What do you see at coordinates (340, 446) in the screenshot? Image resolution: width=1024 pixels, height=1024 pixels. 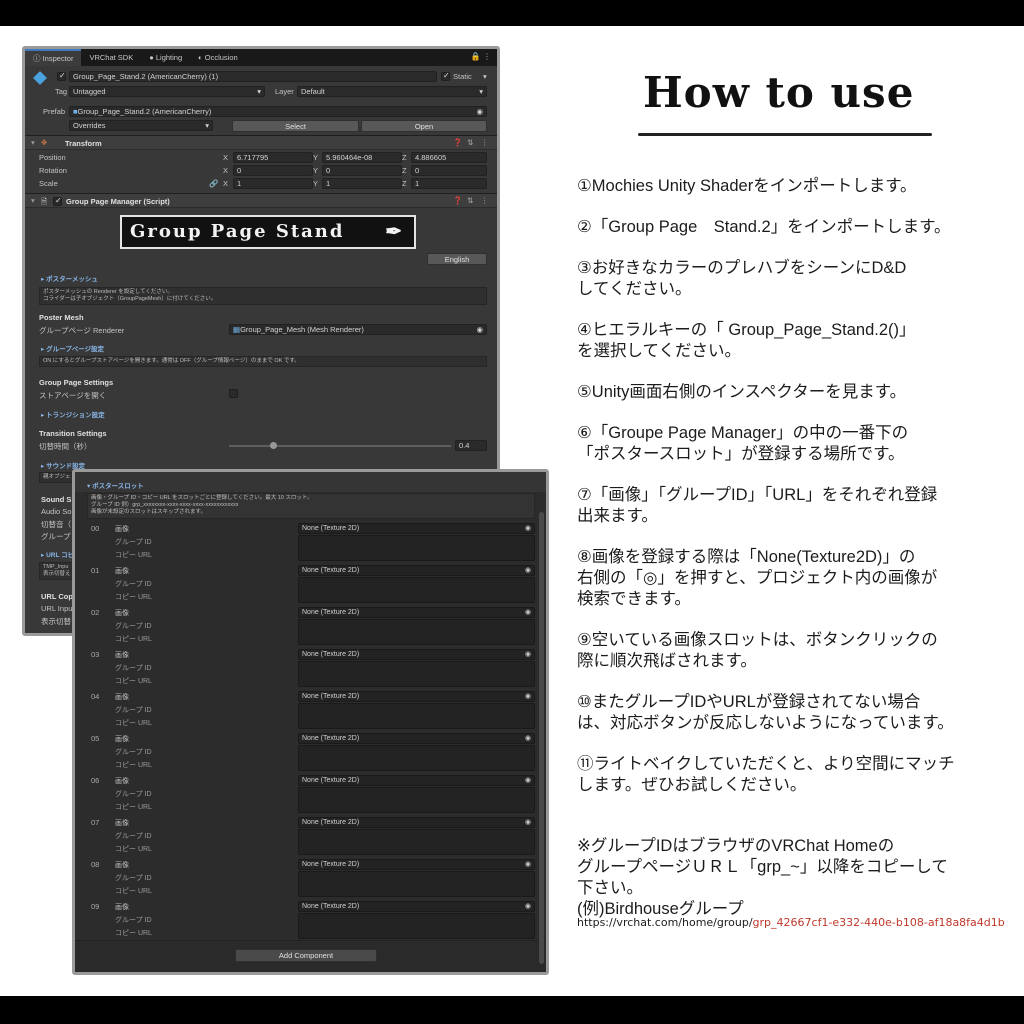 I see `switch-time-slider-track` at bounding box center [340, 446].